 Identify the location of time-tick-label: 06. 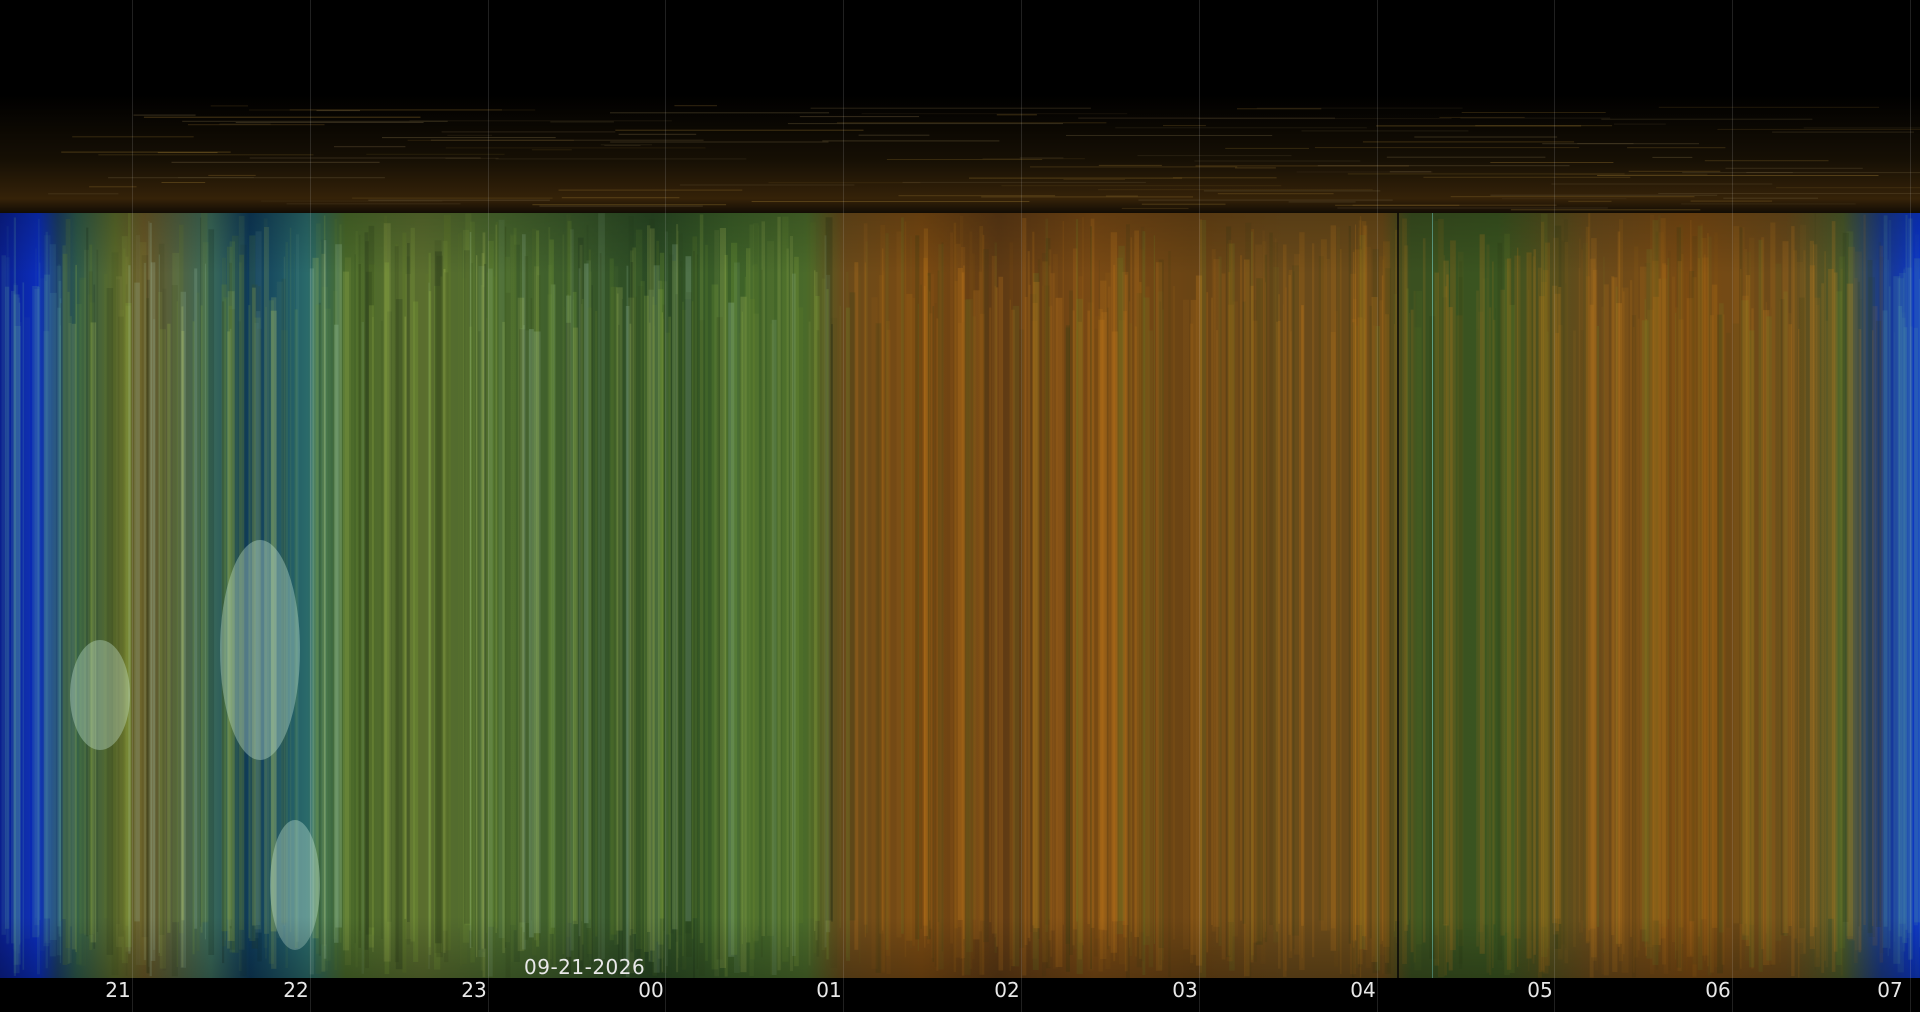
(1718, 990).